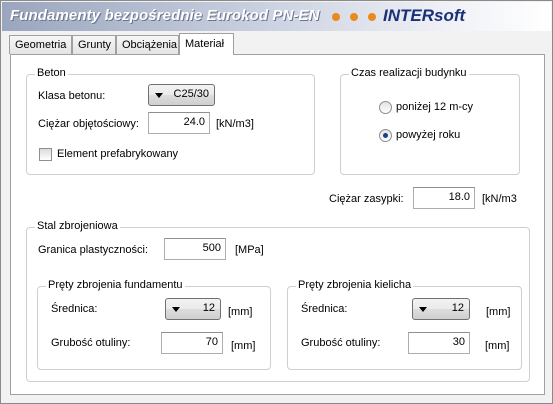  What do you see at coordinates (497, 346) in the screenshot?
I see `otulina-kielich-unit: [mm]` at bounding box center [497, 346].